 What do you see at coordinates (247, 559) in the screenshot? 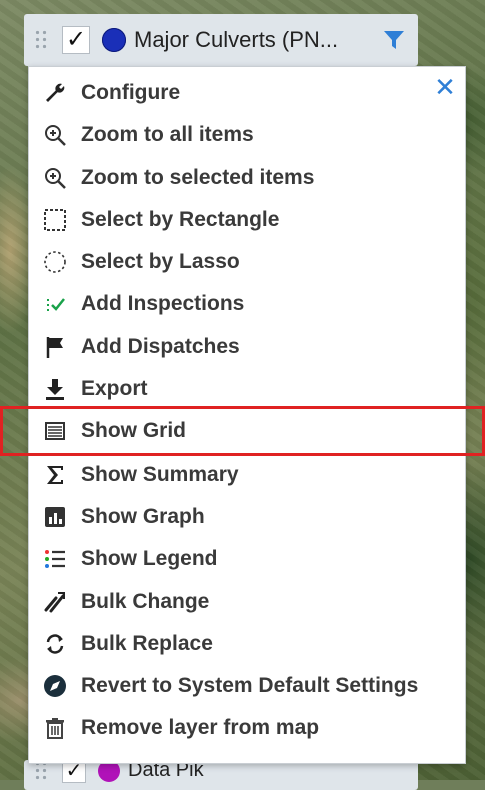
I see `menu-item-show-legend: Show Legend` at bounding box center [247, 559].